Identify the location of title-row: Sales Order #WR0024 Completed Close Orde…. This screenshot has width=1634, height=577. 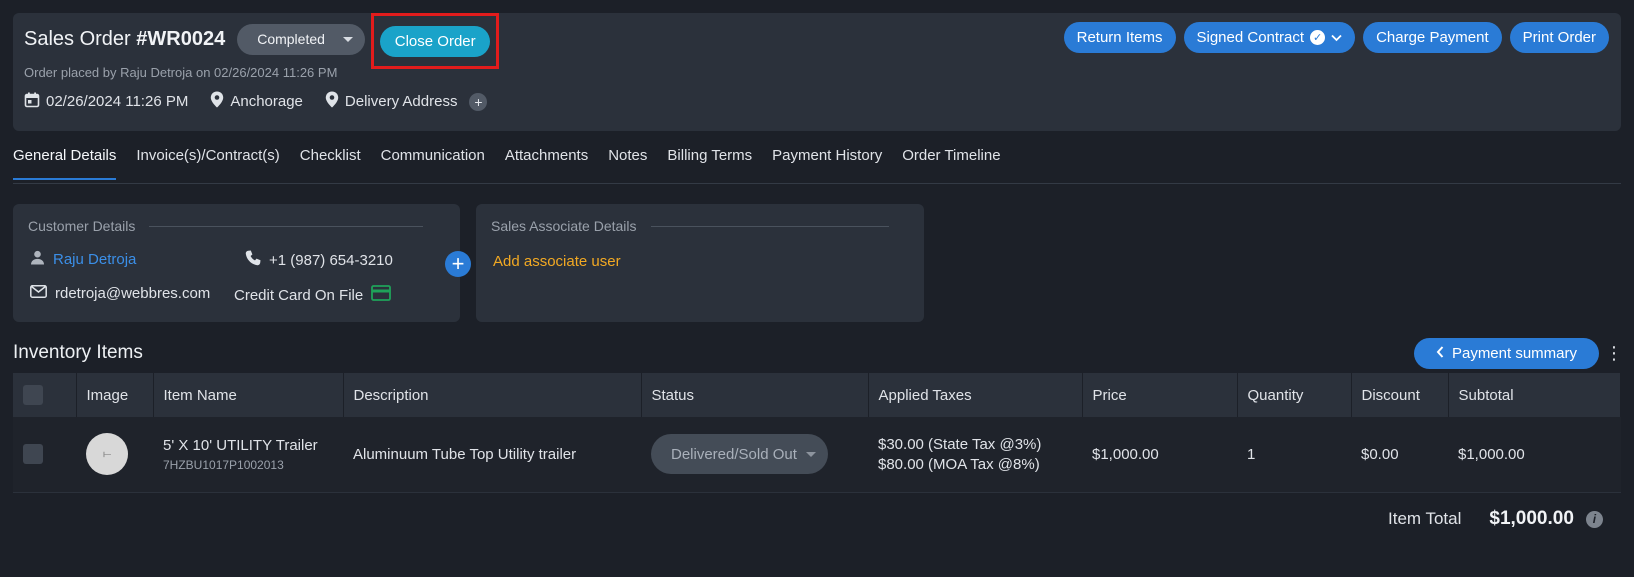
(262, 41).